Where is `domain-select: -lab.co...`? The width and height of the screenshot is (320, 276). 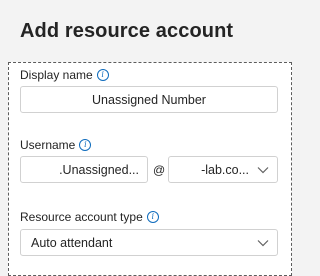 domain-select: -lab.co... is located at coordinates (223, 169).